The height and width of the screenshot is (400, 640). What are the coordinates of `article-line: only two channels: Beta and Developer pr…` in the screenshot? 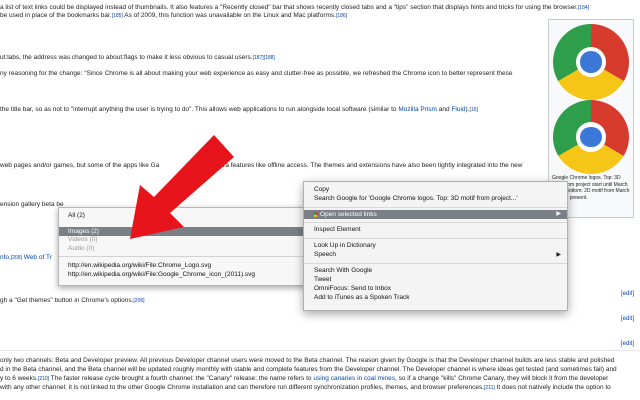 It's located at (307, 361).